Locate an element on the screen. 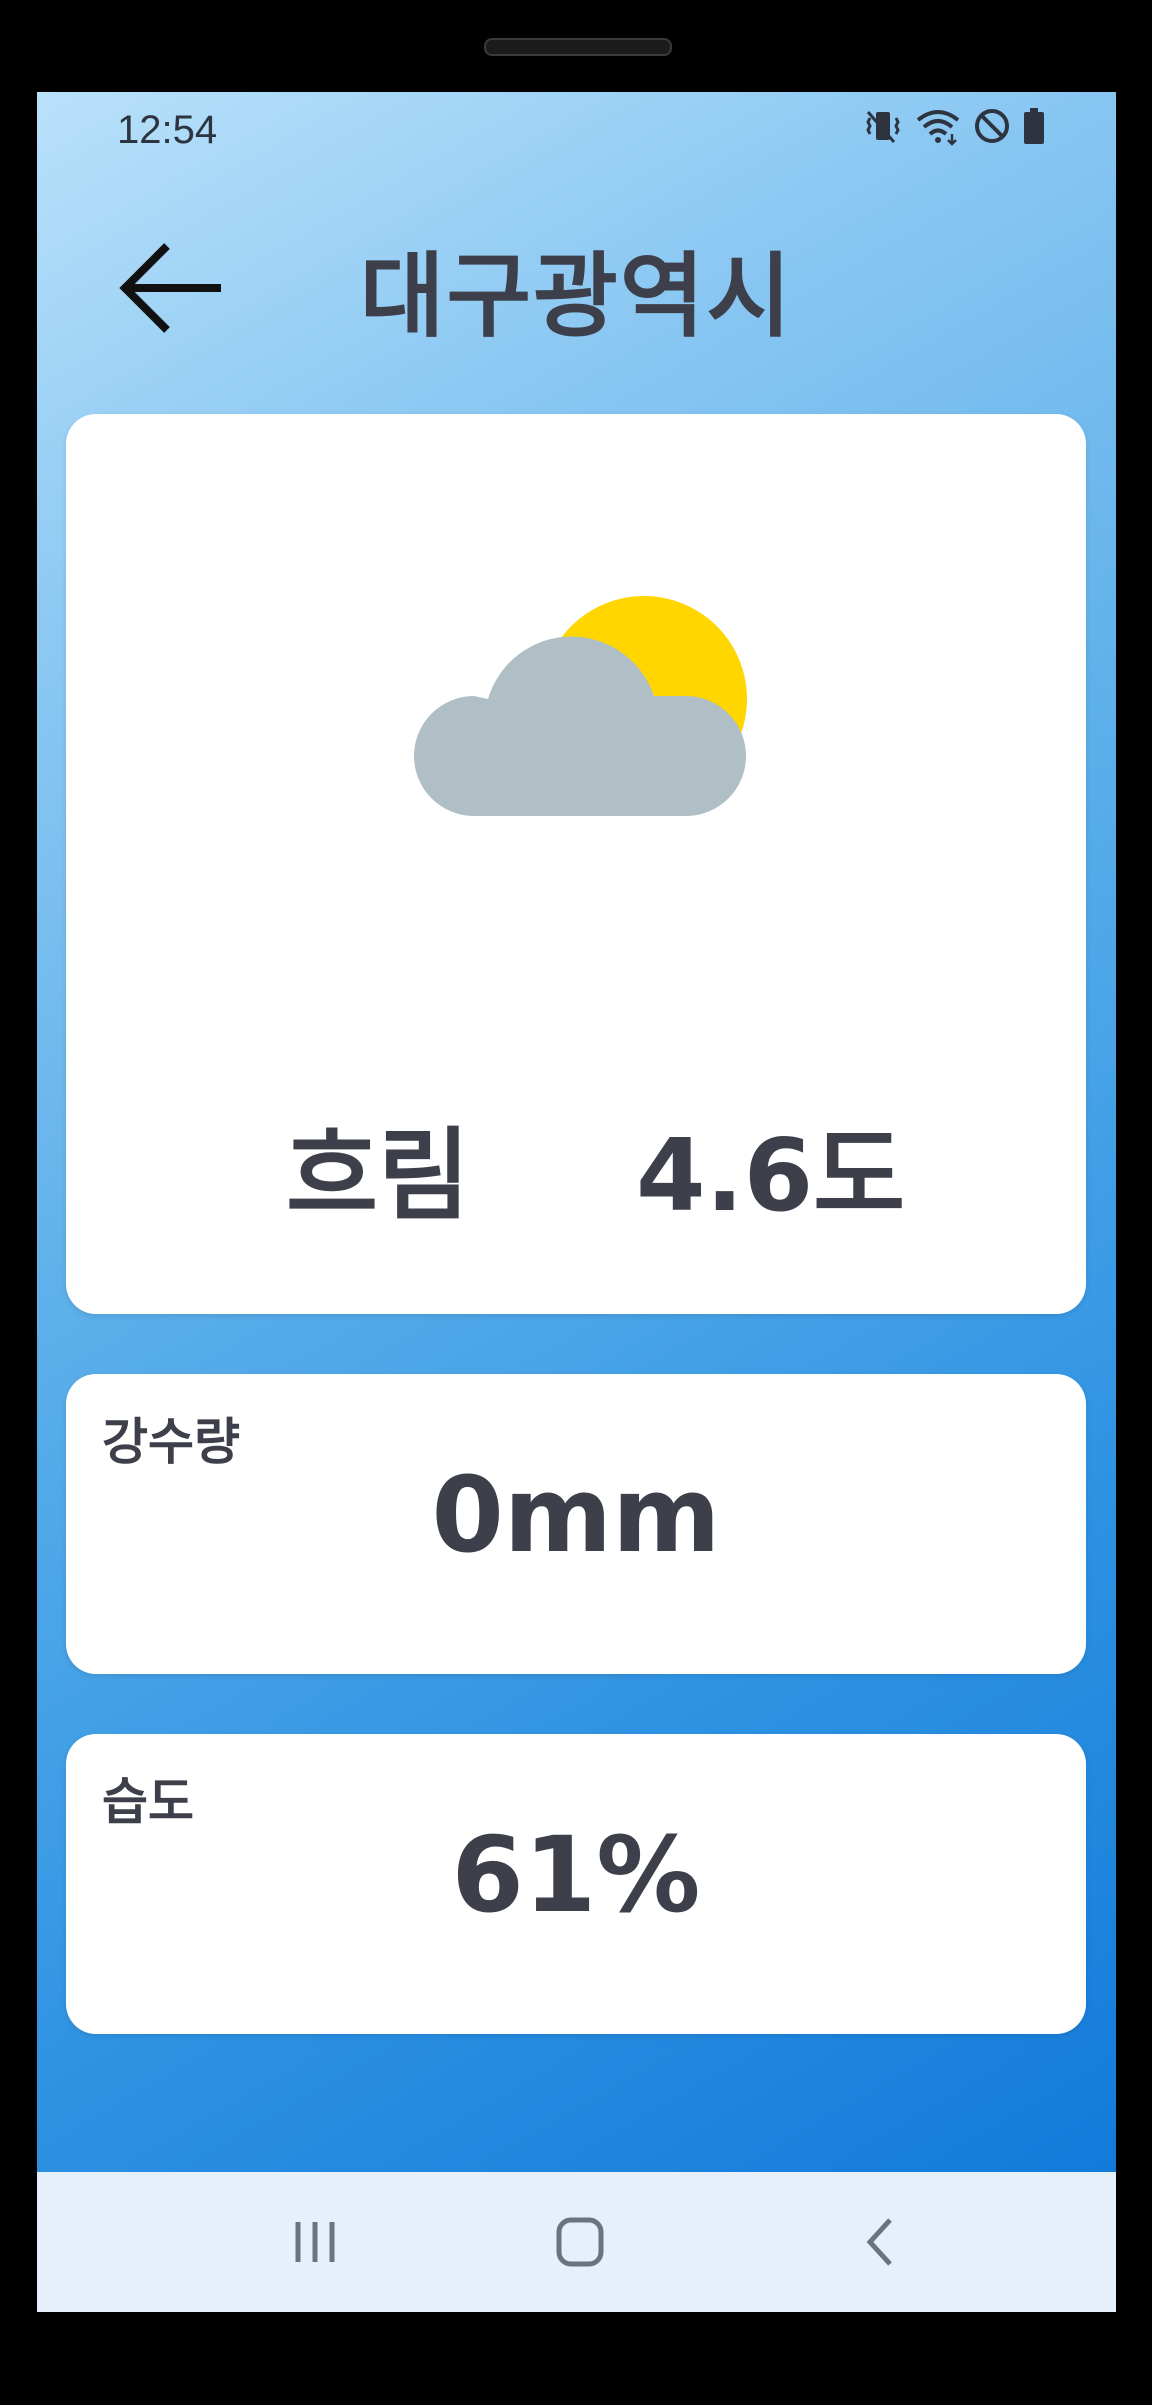 The image size is (1152, 2405). home-button is located at coordinates (580, 2242).